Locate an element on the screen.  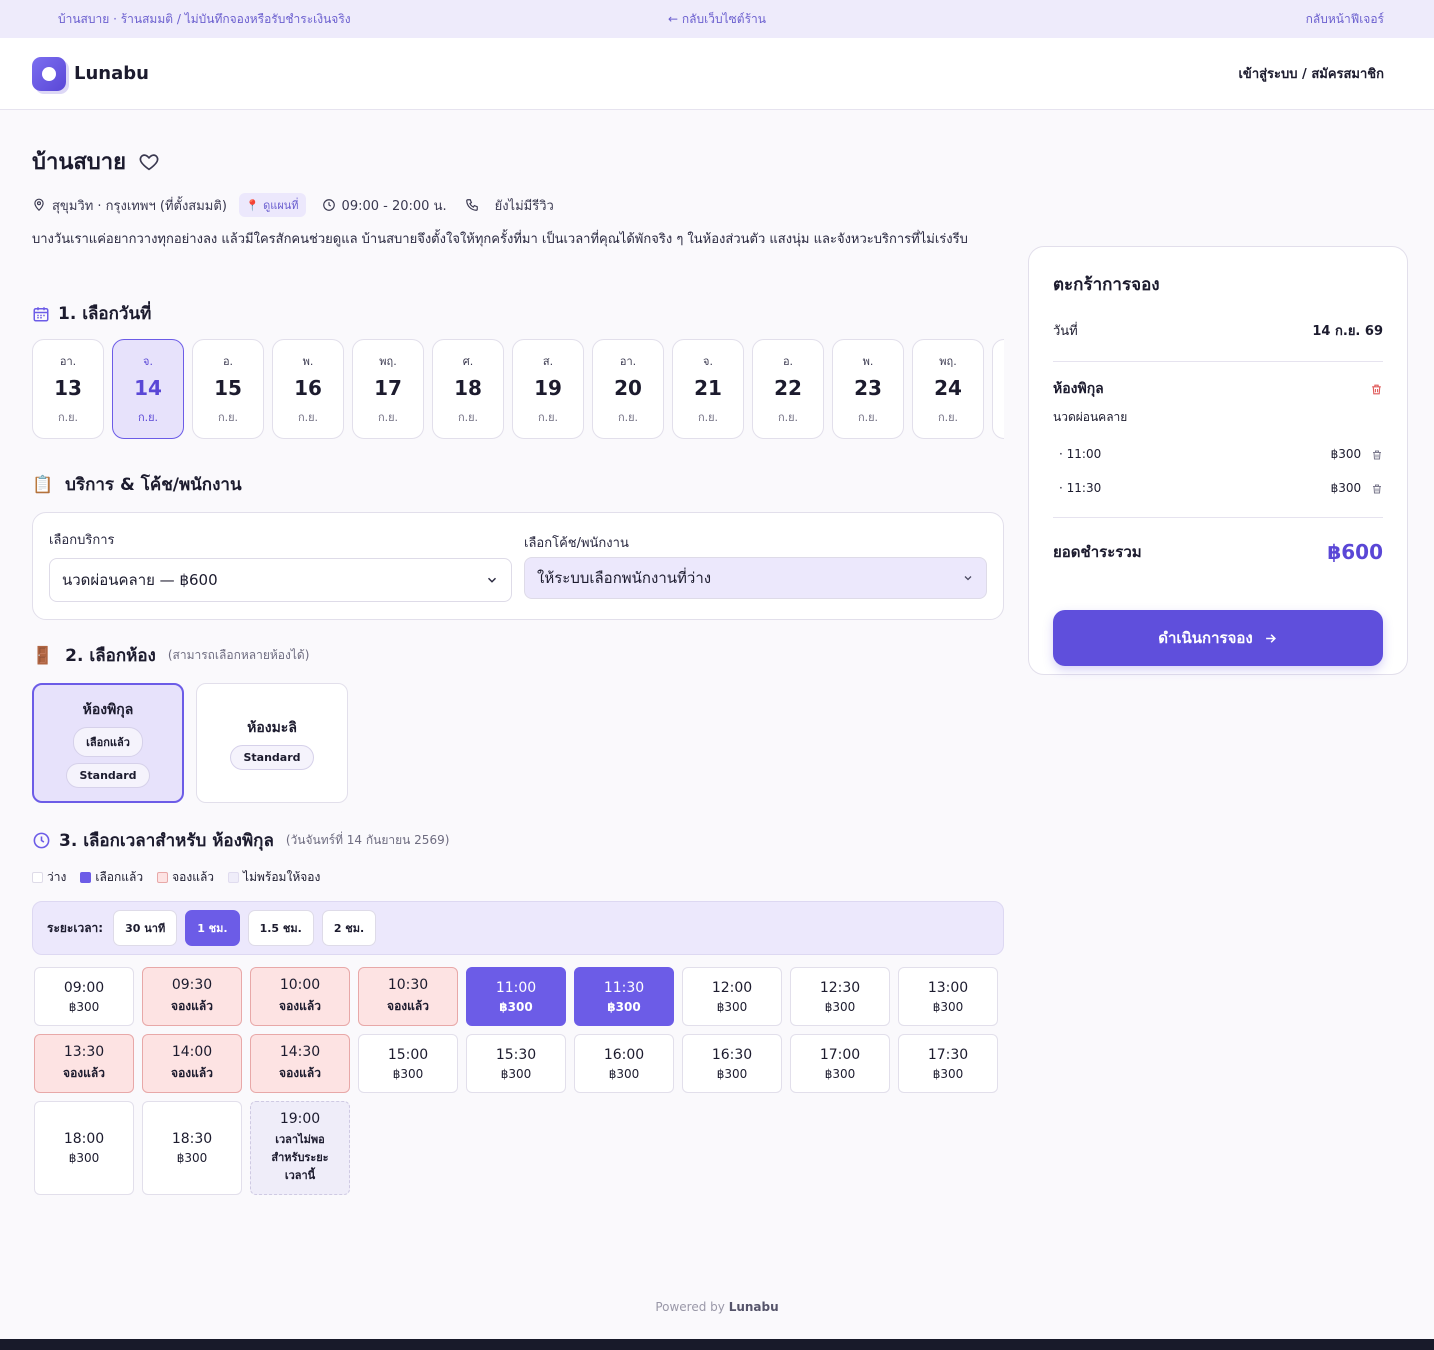
date-card: พฤ. 17 ก.ย. is located at coordinates (388, 389).